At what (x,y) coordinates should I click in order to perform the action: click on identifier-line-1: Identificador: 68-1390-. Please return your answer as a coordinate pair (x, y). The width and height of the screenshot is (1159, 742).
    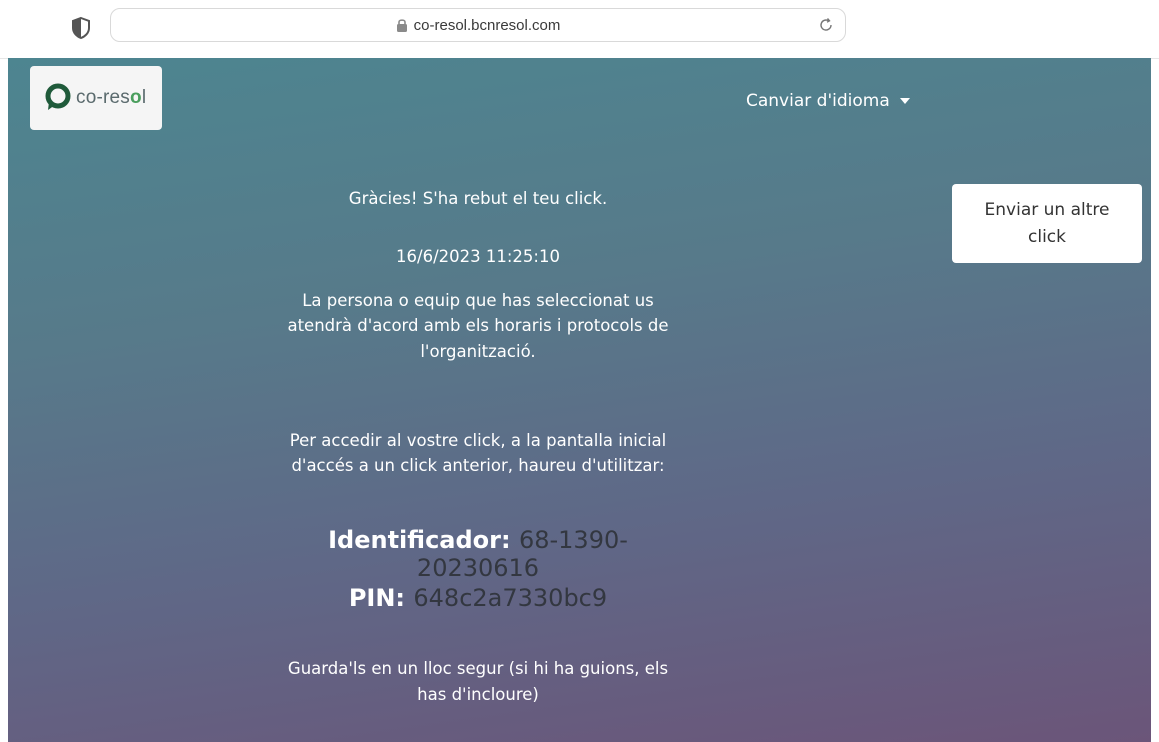
    Looking at the image, I should click on (478, 540).